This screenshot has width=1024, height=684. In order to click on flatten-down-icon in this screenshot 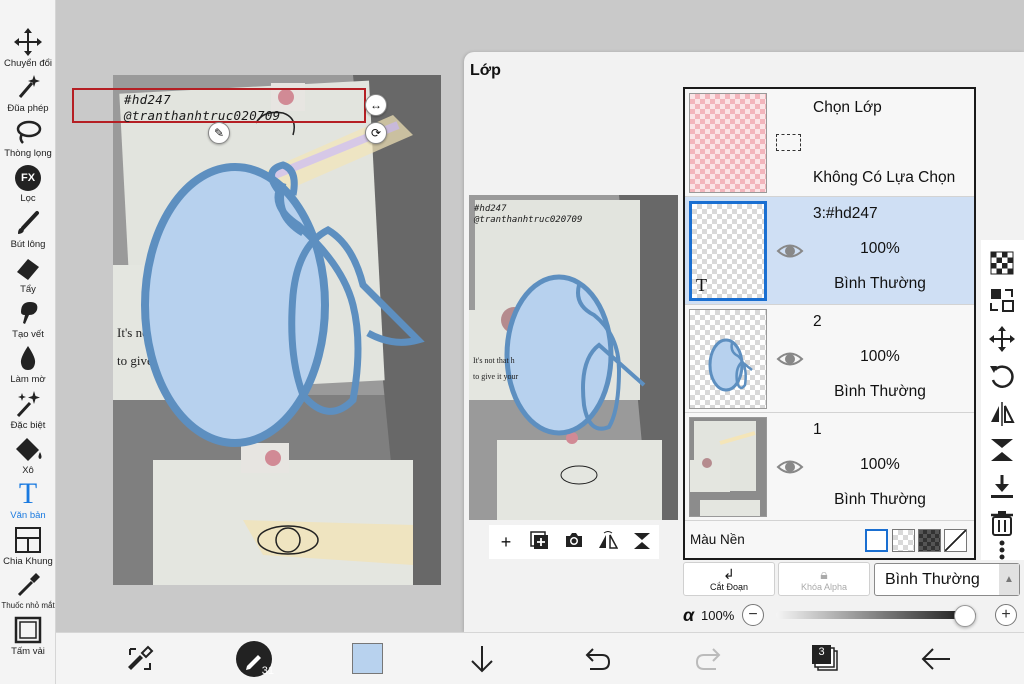, I will do `click(1002, 487)`.